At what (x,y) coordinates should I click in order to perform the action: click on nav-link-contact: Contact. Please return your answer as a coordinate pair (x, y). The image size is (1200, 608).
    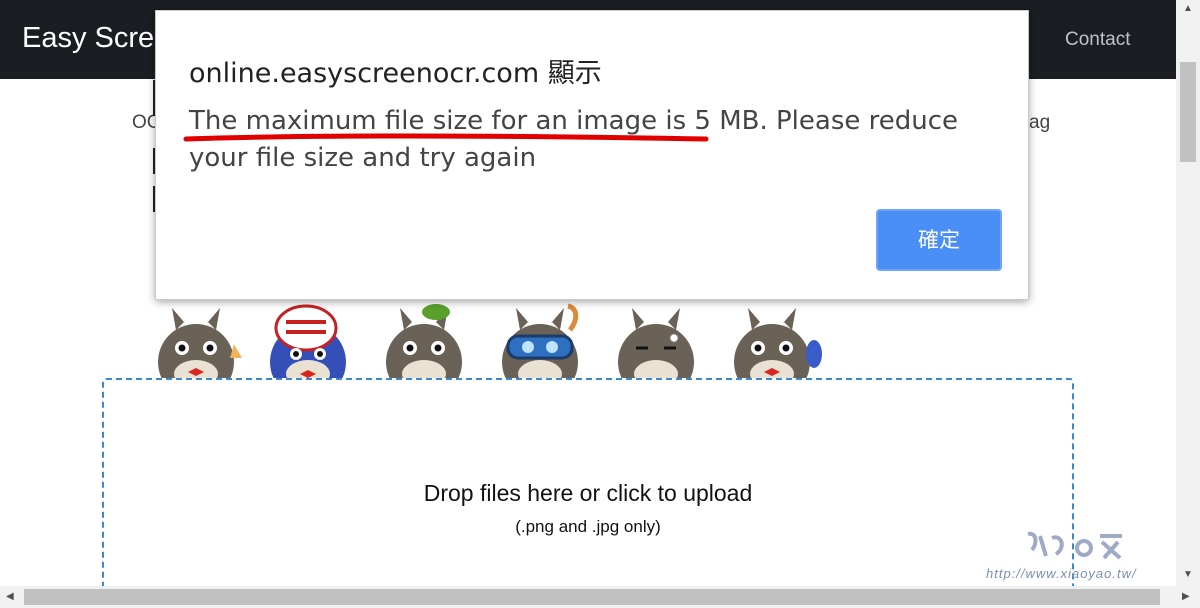
    Looking at the image, I should click on (1097, 40).